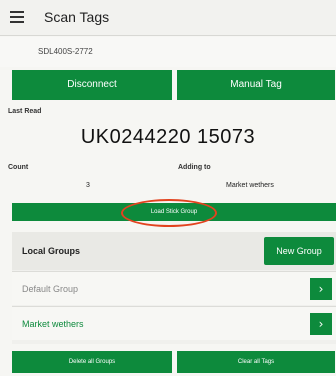  I want to click on delete-all-groups-button: Delete all Groups, so click(92, 362).